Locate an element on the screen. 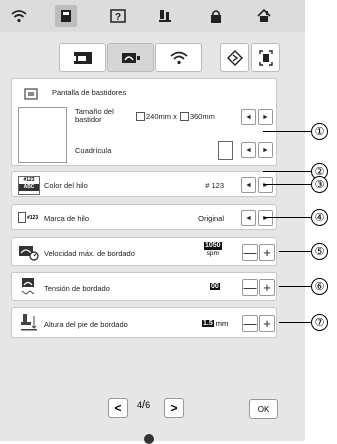 This screenshot has width=337, height=444. wireless-icon is located at coordinates (178, 57).